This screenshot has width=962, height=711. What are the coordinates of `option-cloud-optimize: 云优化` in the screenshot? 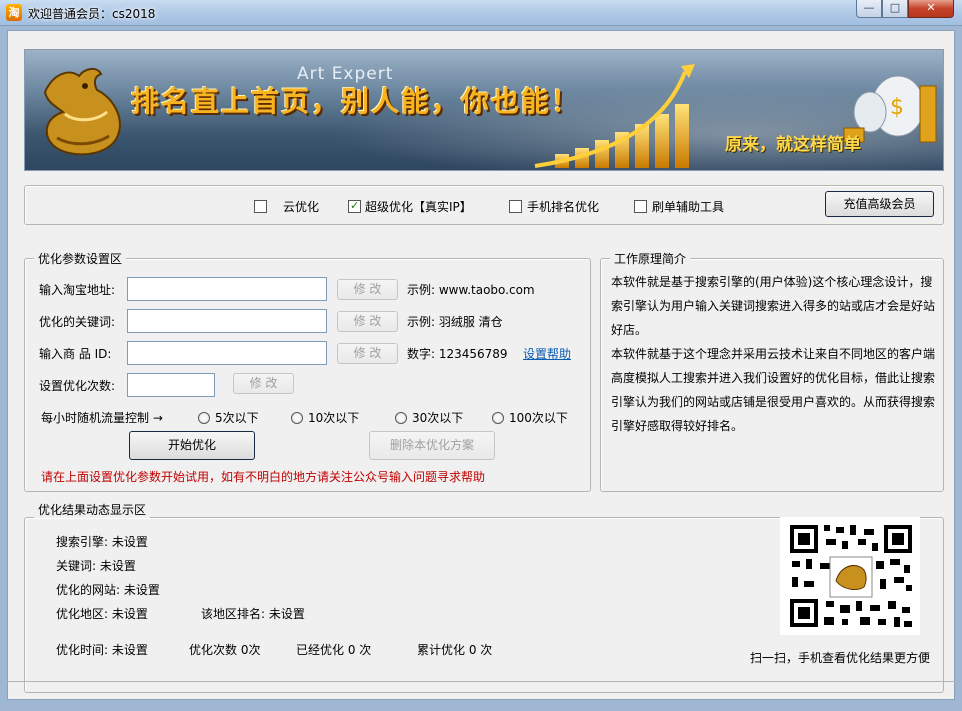 It's located at (286, 206).